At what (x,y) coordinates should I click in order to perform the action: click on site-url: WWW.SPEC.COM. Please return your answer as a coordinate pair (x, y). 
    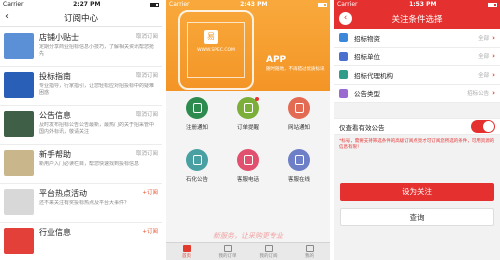
    Looking at the image, I should click on (216, 50).